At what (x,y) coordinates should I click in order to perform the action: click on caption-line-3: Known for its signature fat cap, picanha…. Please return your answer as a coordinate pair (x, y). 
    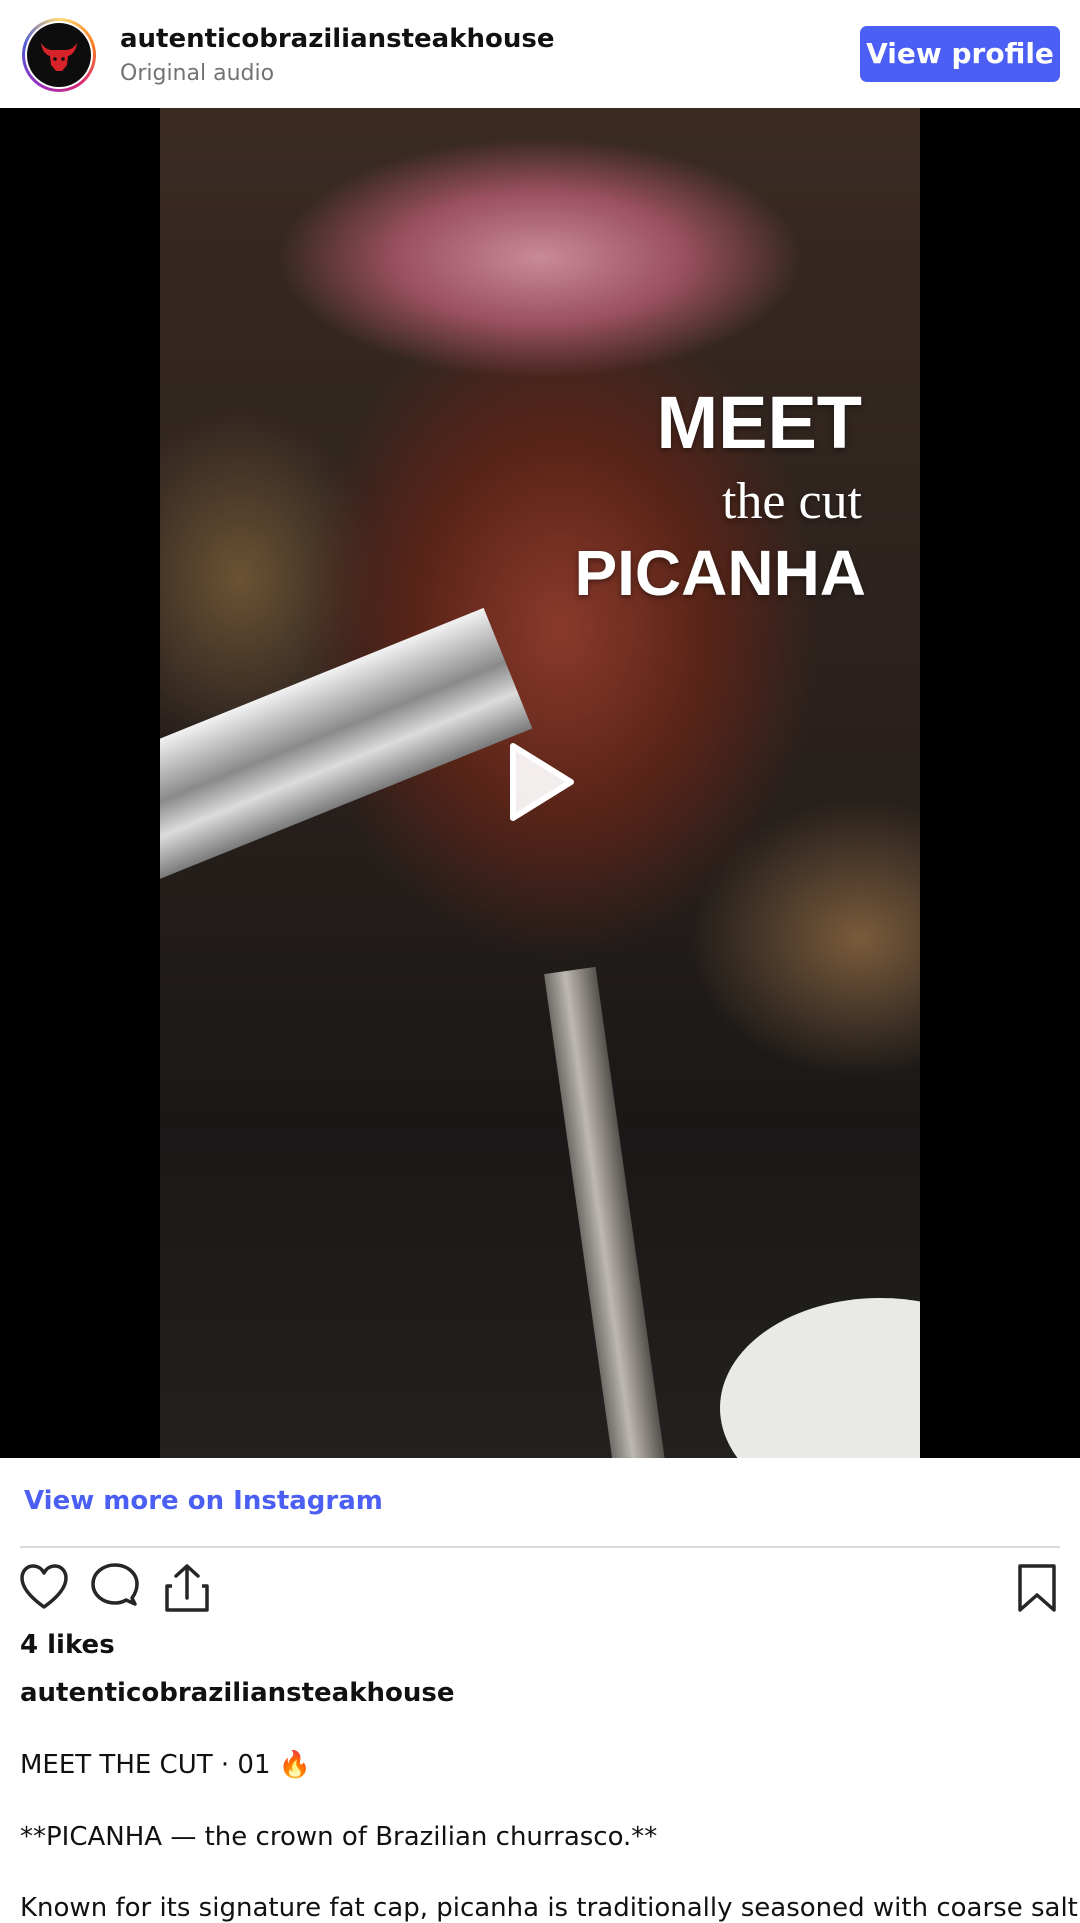
    Looking at the image, I should click on (550, 1908).